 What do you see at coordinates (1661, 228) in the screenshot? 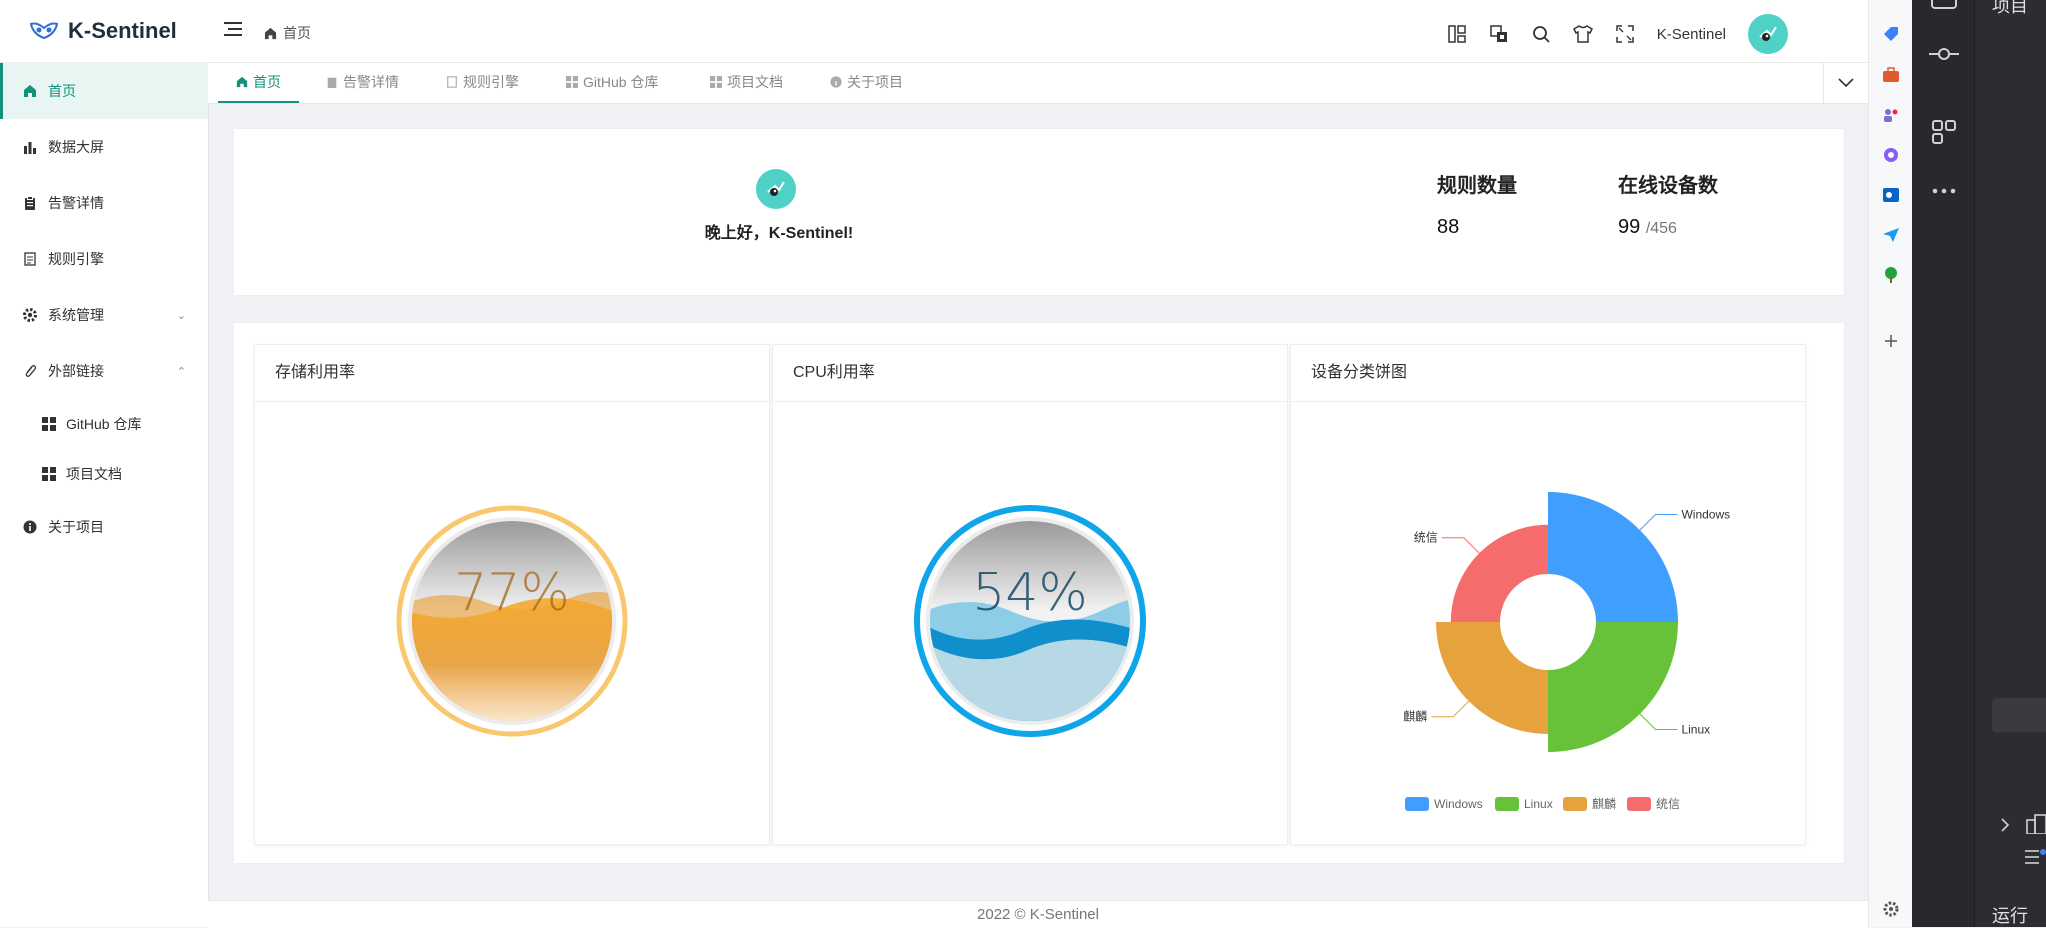
I see `devices-total: /456` at bounding box center [1661, 228].